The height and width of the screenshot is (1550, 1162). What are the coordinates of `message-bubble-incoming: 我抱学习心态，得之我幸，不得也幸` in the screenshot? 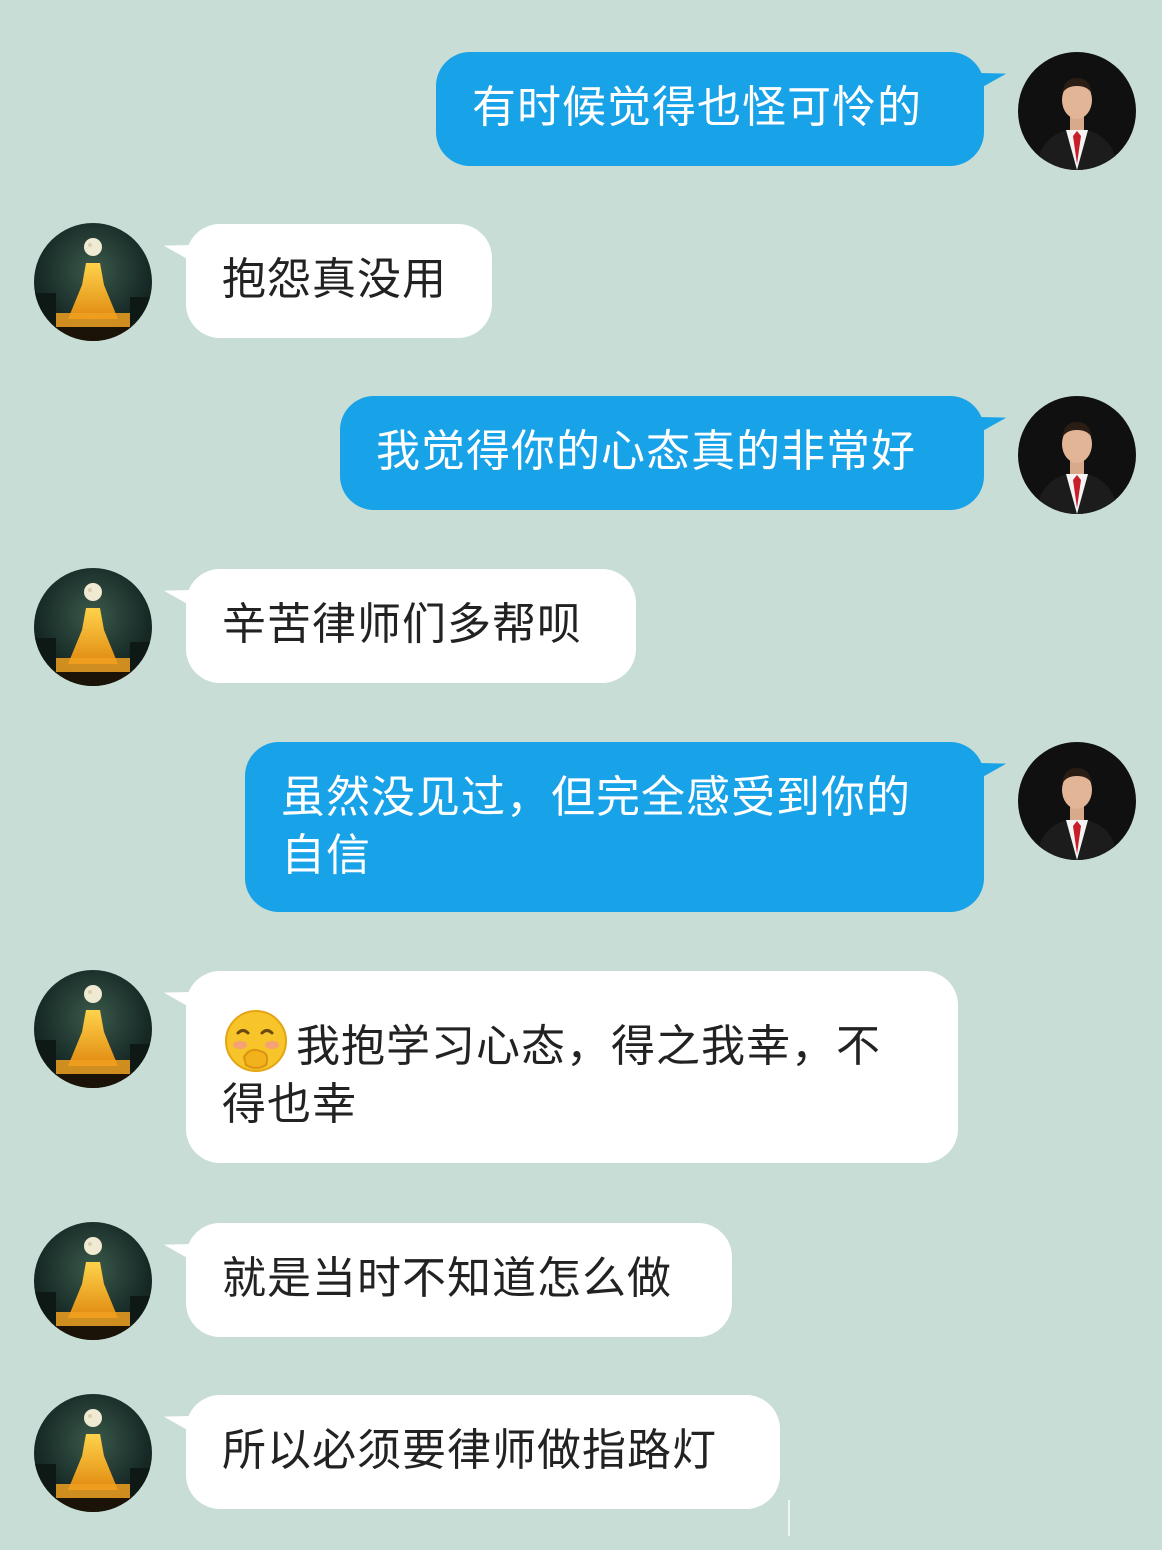 It's located at (559, 1067).